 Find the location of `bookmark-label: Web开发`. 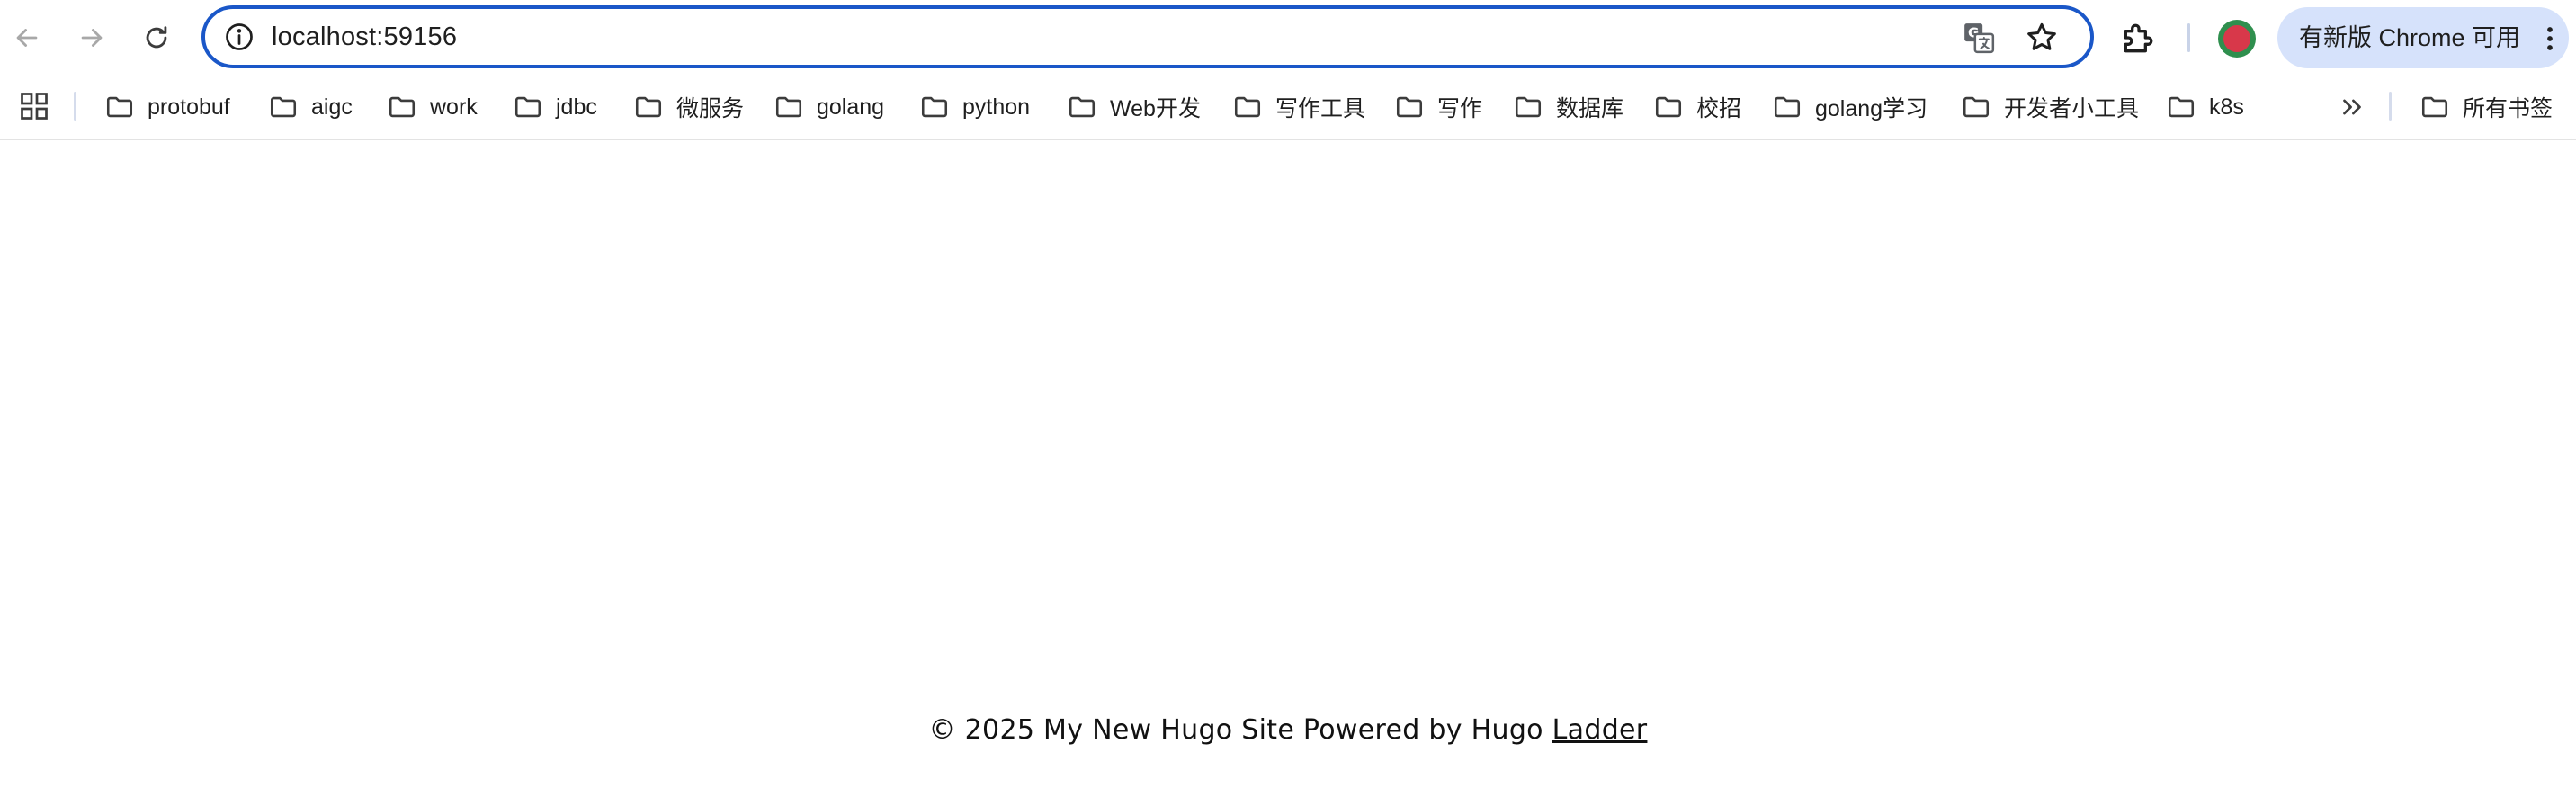

bookmark-label: Web开发 is located at coordinates (1155, 108).